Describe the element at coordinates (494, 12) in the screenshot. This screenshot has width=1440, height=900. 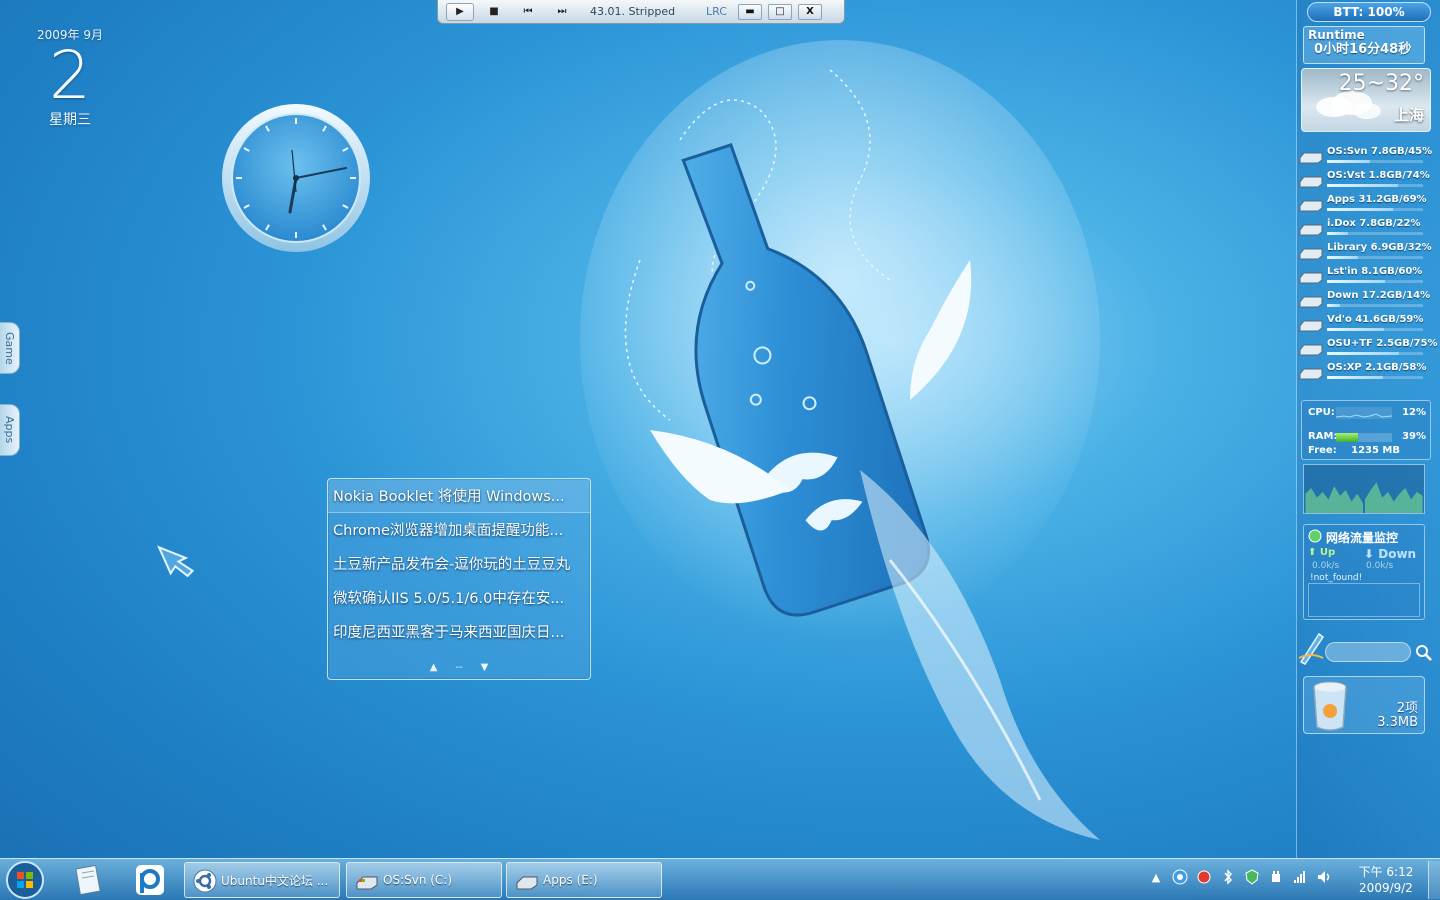
I see `stop-button: ■` at that location.